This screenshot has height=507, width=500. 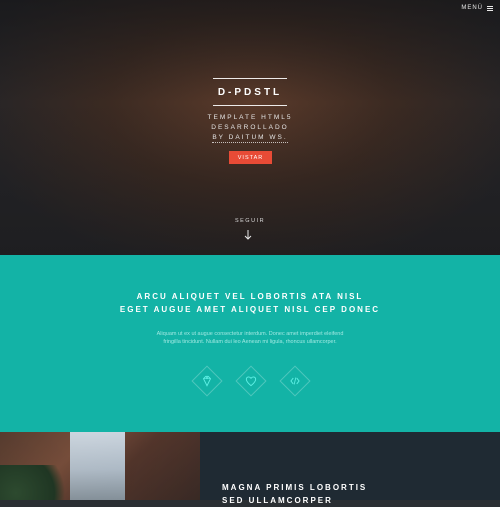 I want to click on visit-button: VISTAR, so click(x=250, y=157).